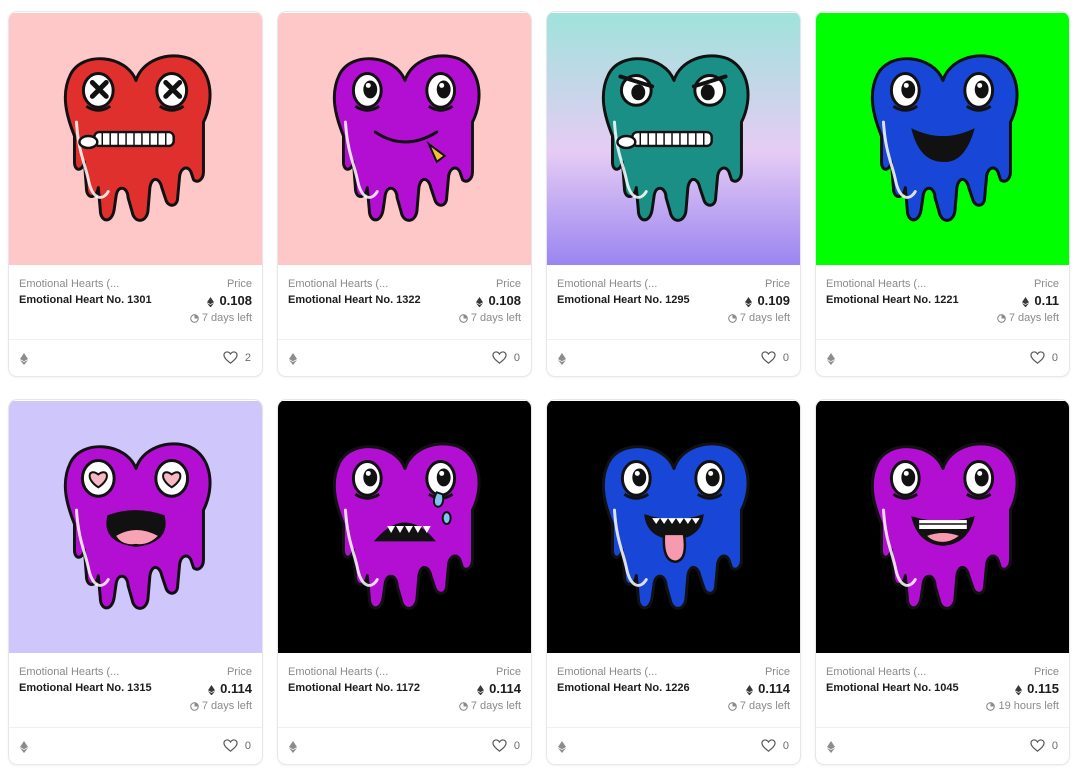  What do you see at coordinates (627, 300) in the screenshot?
I see `nft-name: Emotional Heart No. 1295` at bounding box center [627, 300].